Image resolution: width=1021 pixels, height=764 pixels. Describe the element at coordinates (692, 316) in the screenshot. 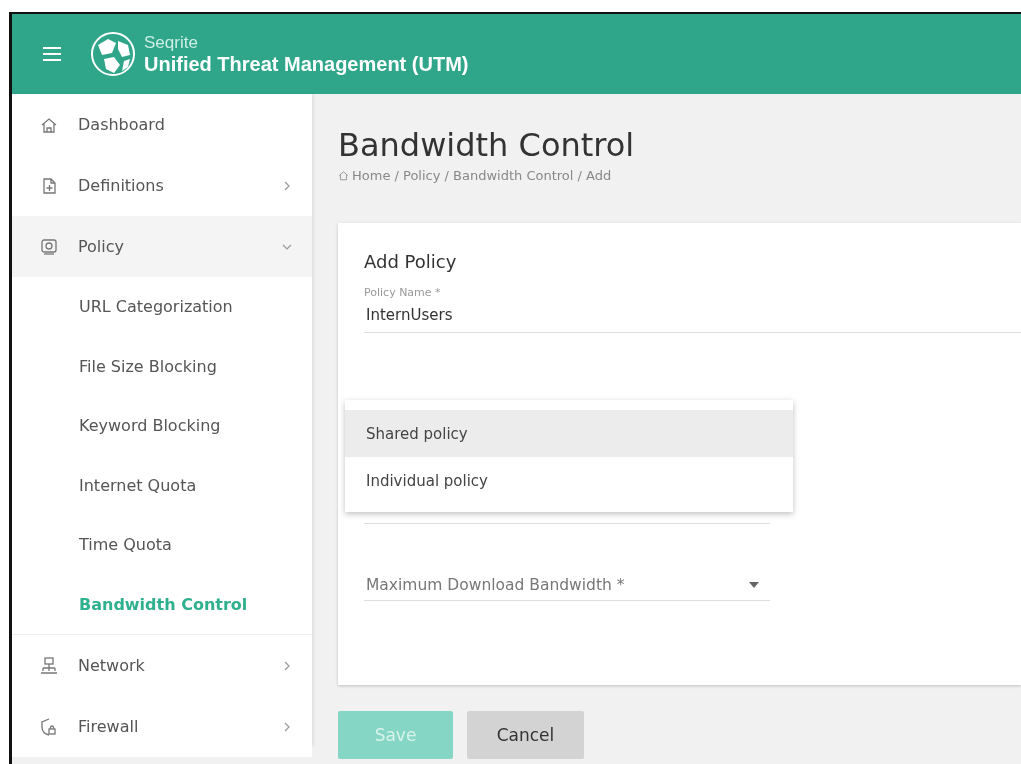

I see `input-field: InternUsers` at that location.